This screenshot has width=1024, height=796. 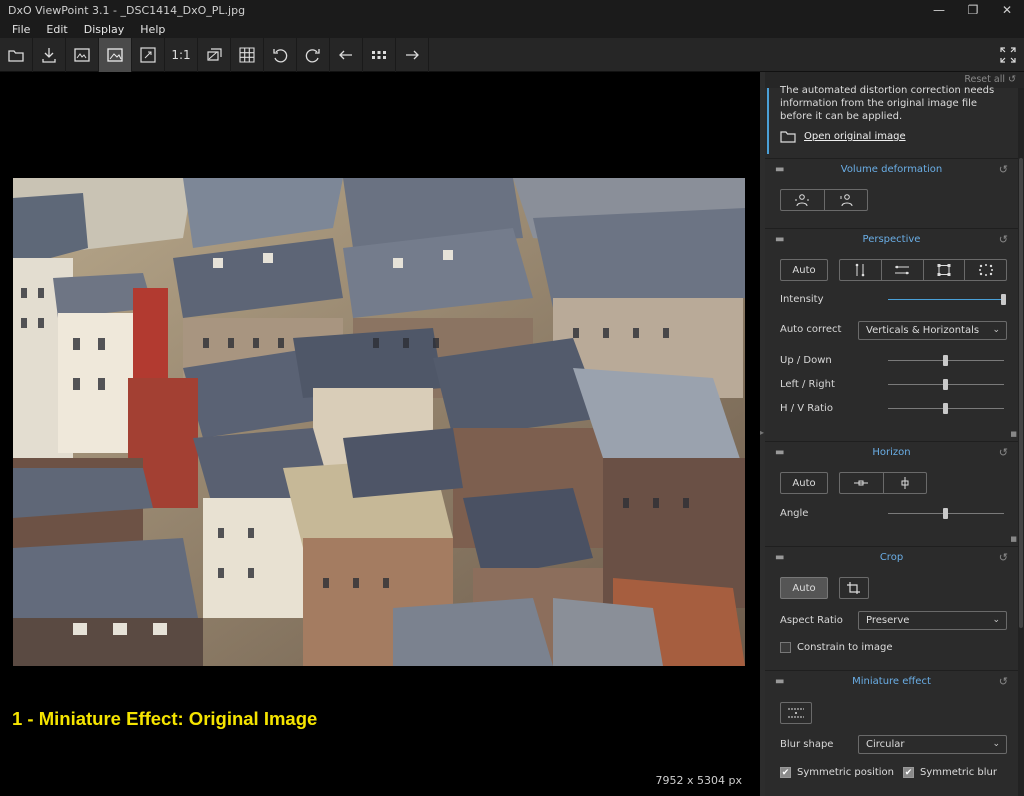 I want to click on filmstrip-button, so click(x=379, y=54).